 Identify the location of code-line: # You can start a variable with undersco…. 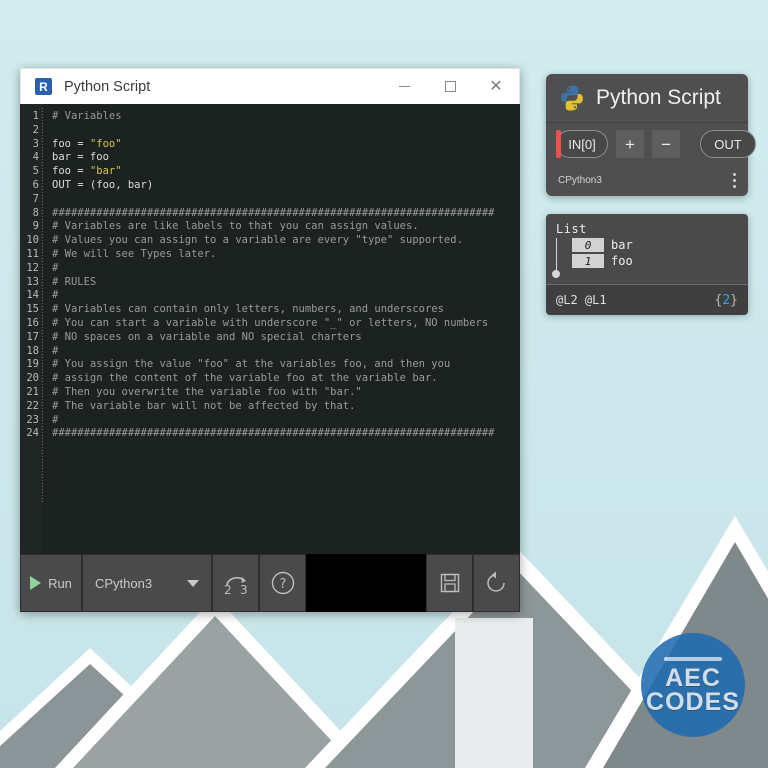
(286, 324).